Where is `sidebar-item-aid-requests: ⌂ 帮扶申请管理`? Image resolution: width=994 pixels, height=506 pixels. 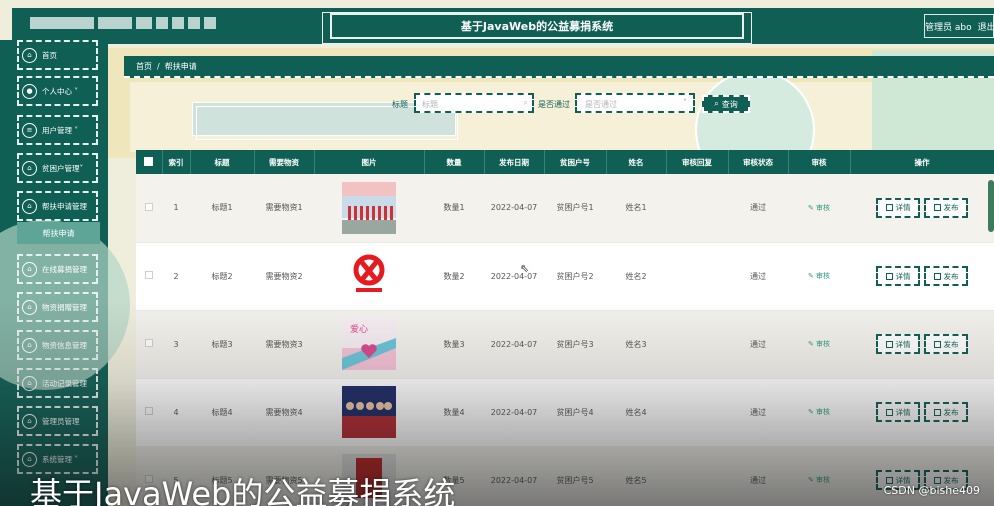
sidebar-item-aid-requests: ⌂ 帮扶申请管理 is located at coordinates (57, 206).